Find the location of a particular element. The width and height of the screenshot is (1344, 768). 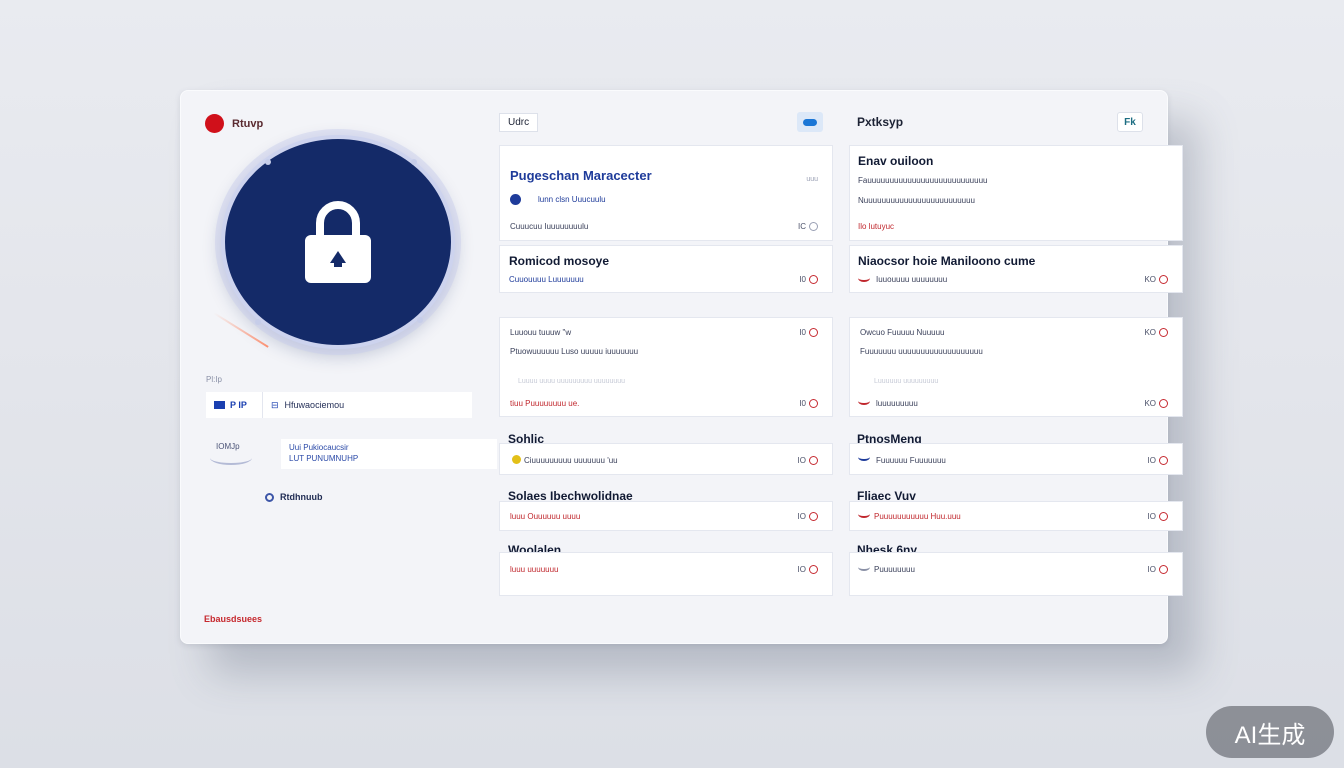

connection-box: Uui Pukiocaucsir LUT PUNUMNUHP is located at coordinates (389, 454).